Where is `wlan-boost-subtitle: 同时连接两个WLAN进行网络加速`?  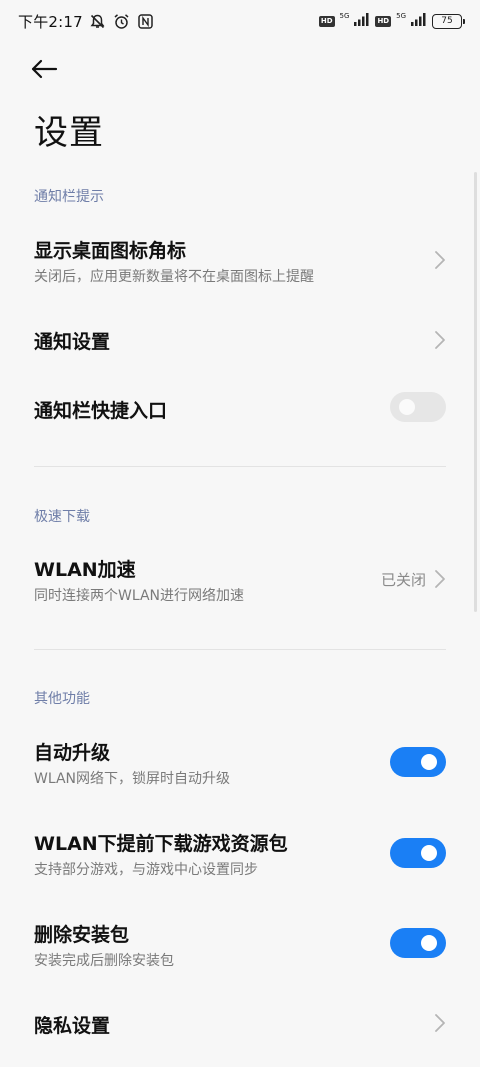
wlan-boost-subtitle: 同时连接两个WLAN进行网络加速 is located at coordinates (139, 596).